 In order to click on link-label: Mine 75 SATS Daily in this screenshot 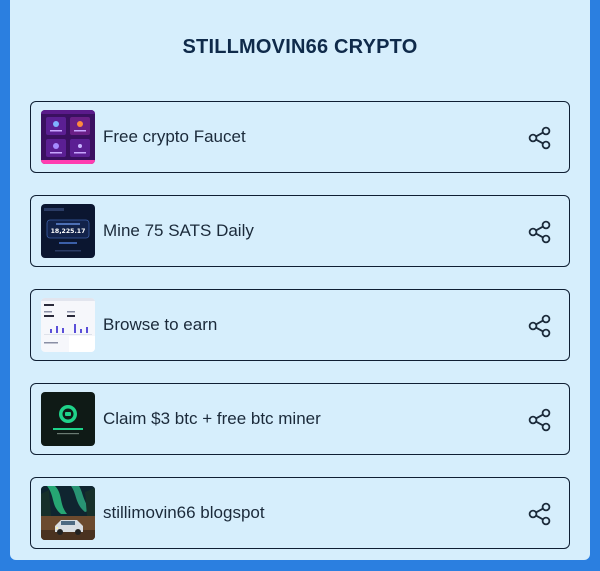, I will do `click(178, 230)`.